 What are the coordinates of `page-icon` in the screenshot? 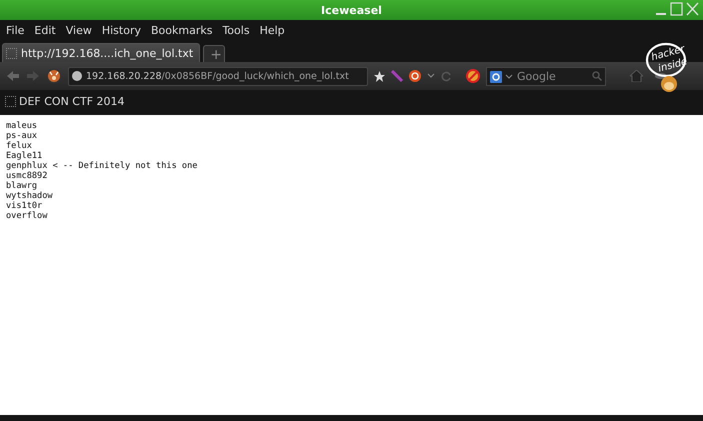 It's located at (10, 101).